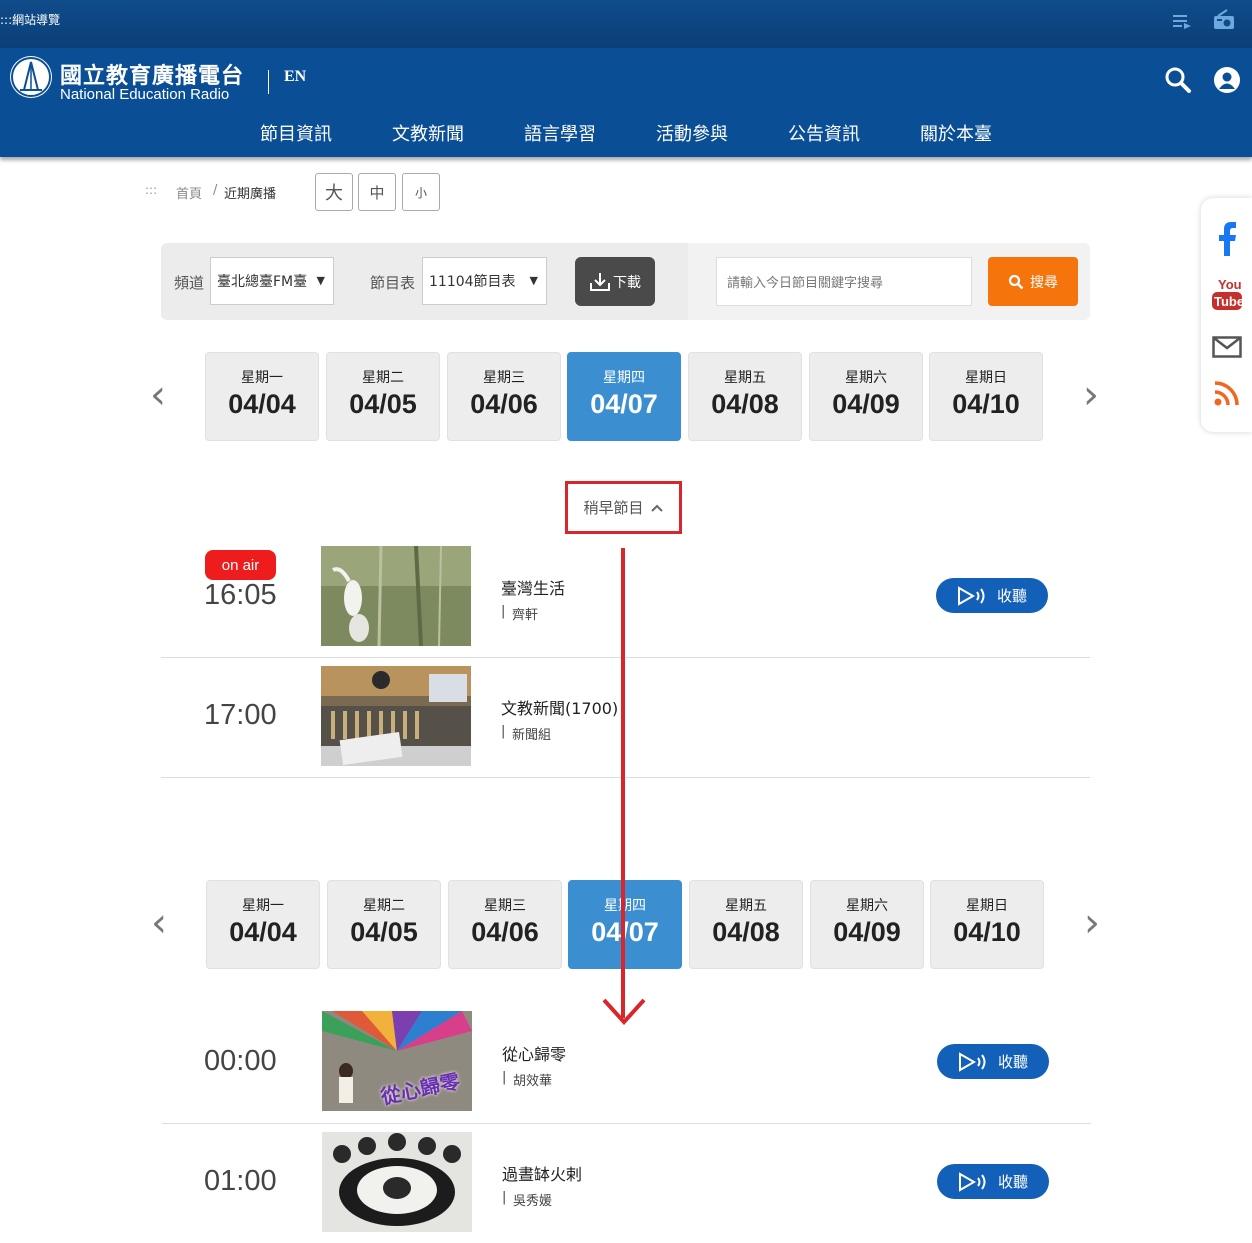 Image resolution: width=1252 pixels, height=1243 pixels. What do you see at coordinates (240, 595) in the screenshot?
I see `program-time: 16:05` at bounding box center [240, 595].